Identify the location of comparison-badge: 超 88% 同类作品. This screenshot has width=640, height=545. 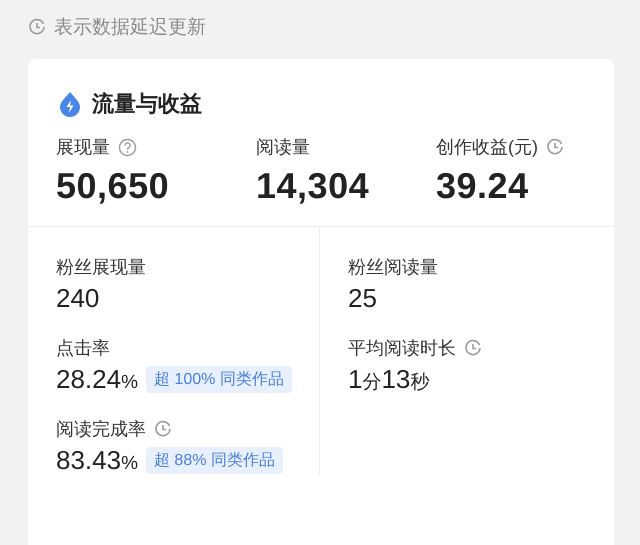
(214, 460).